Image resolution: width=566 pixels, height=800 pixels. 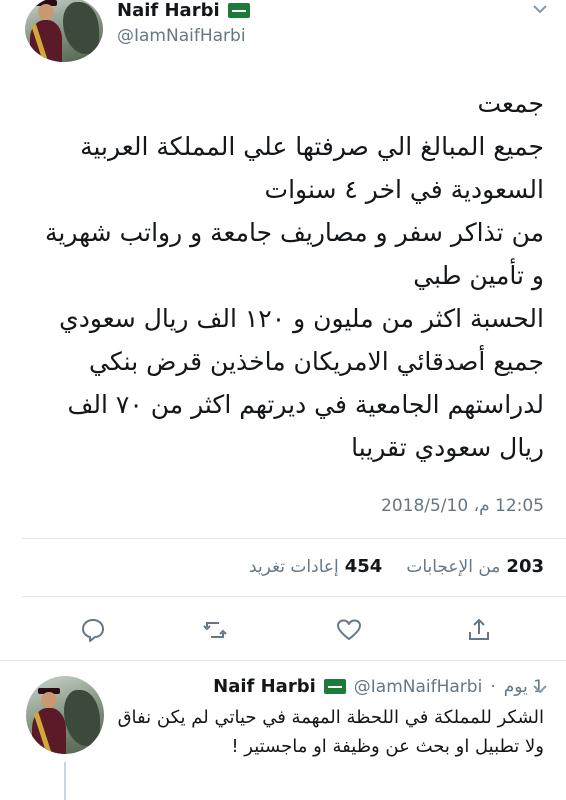 What do you see at coordinates (364, 566) in the screenshot?
I see `like-count: 454` at bounding box center [364, 566].